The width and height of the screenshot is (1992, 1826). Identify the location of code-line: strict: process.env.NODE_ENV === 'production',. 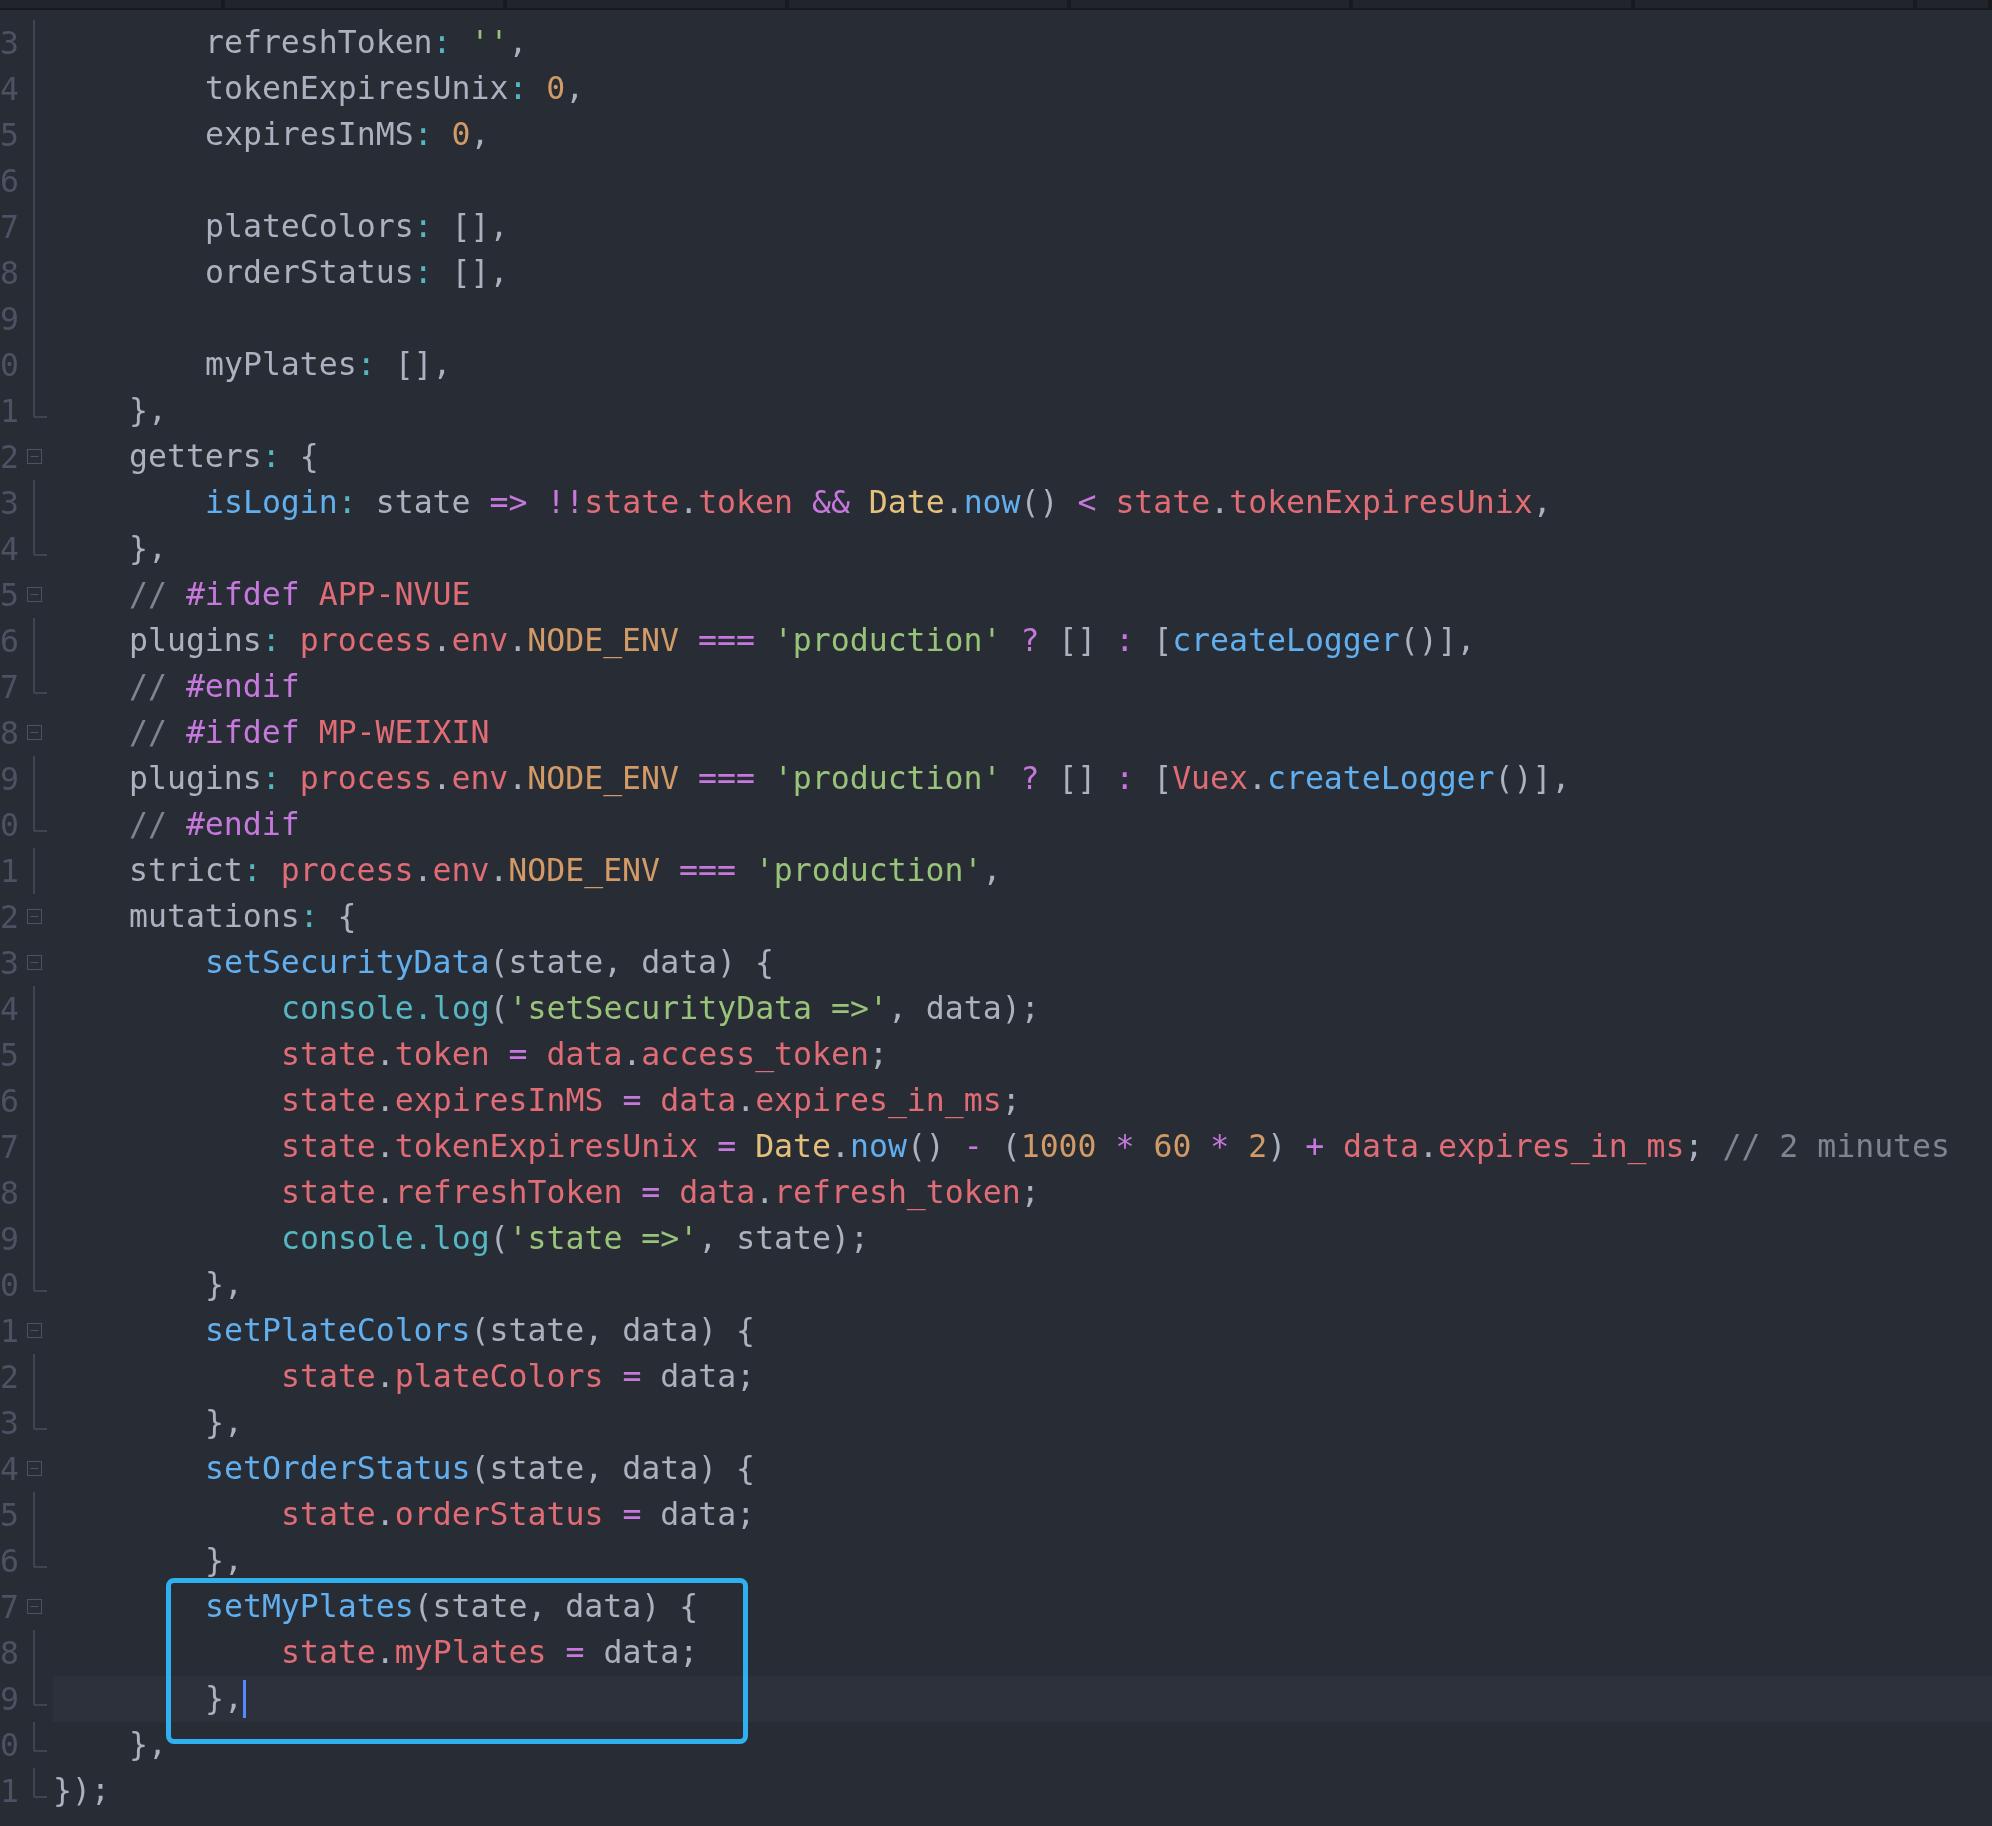
(565, 871).